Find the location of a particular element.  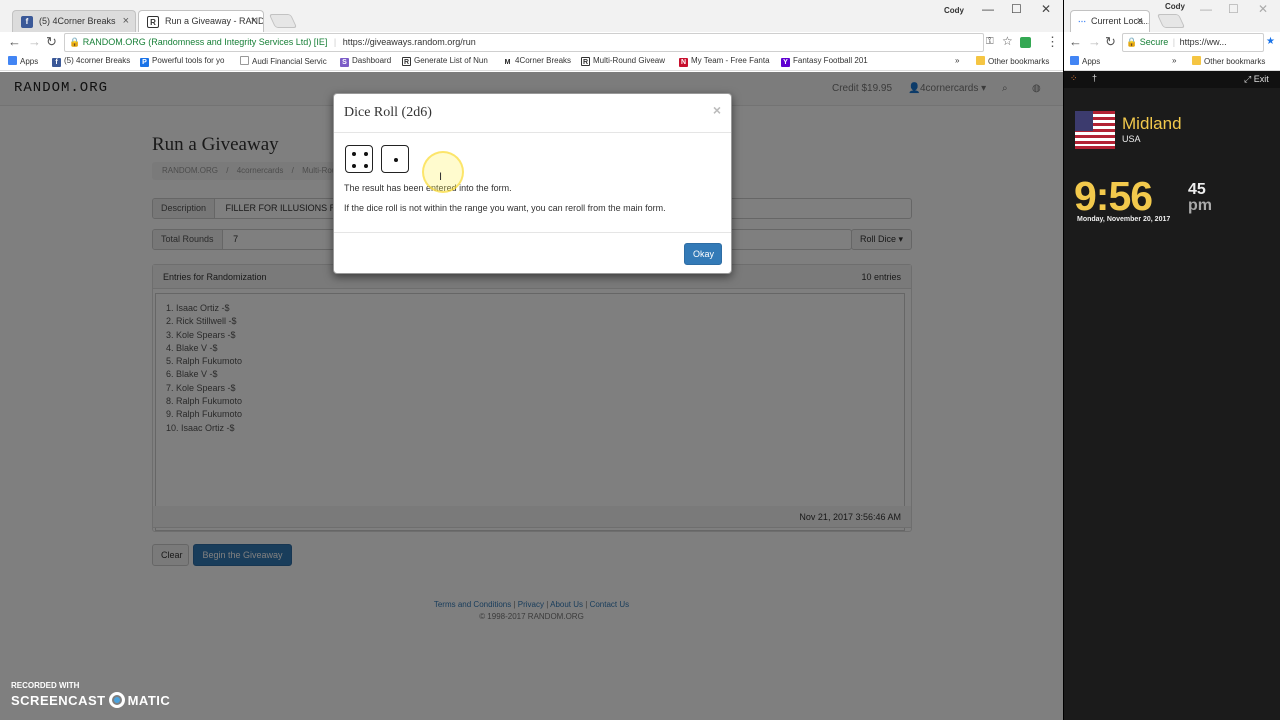

side-bookmarks-bar: Apps » Other bookmarks is located at coordinates (1172, 62).